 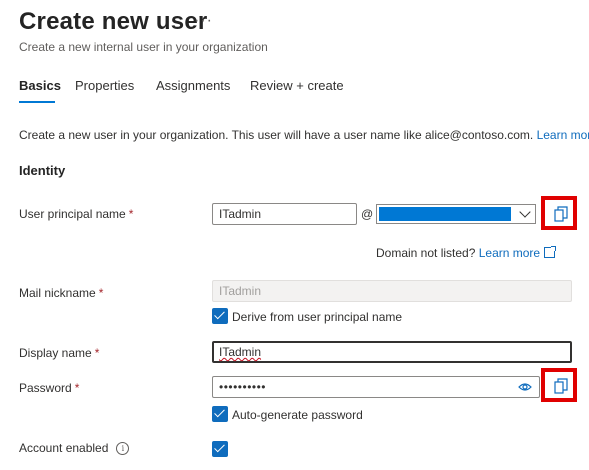 I want to click on display-name-input: ITadmin, so click(x=392, y=352).